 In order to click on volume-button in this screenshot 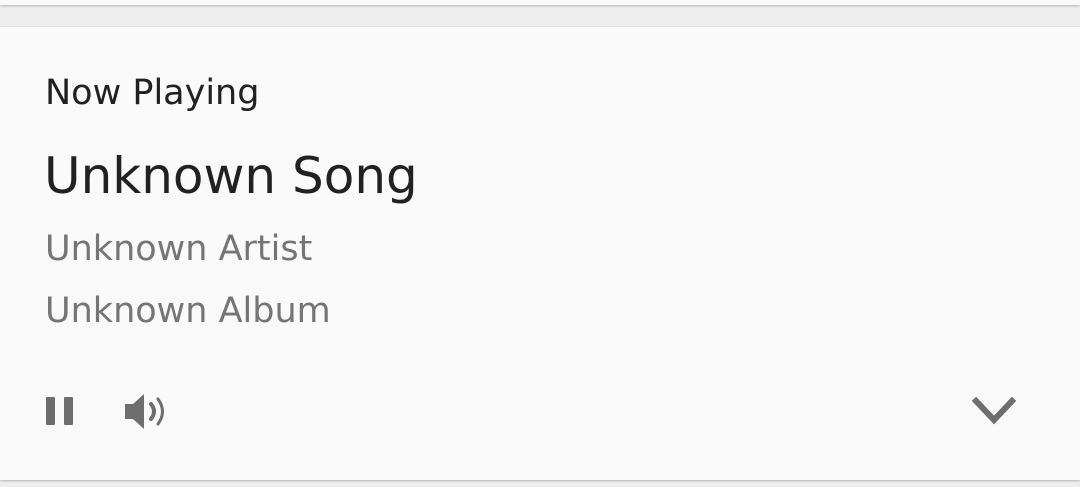, I will do `click(148, 411)`.